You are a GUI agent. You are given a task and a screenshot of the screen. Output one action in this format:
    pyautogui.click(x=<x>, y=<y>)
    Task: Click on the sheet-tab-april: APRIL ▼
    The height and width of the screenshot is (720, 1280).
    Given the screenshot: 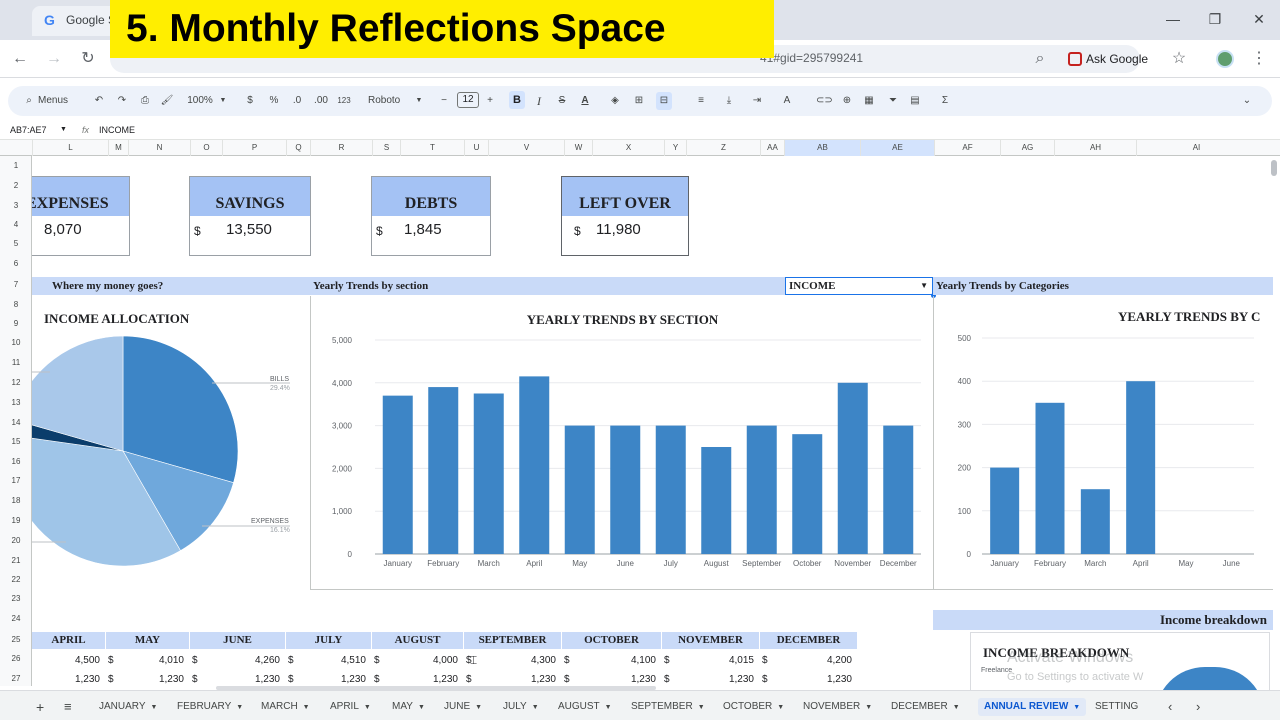 What is the action you would take?
    pyautogui.click(x=350, y=707)
    